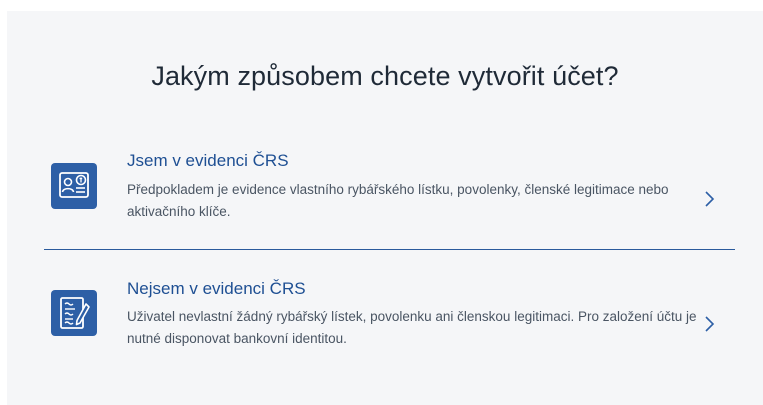  I want to click on id-card-icon, so click(74, 186).